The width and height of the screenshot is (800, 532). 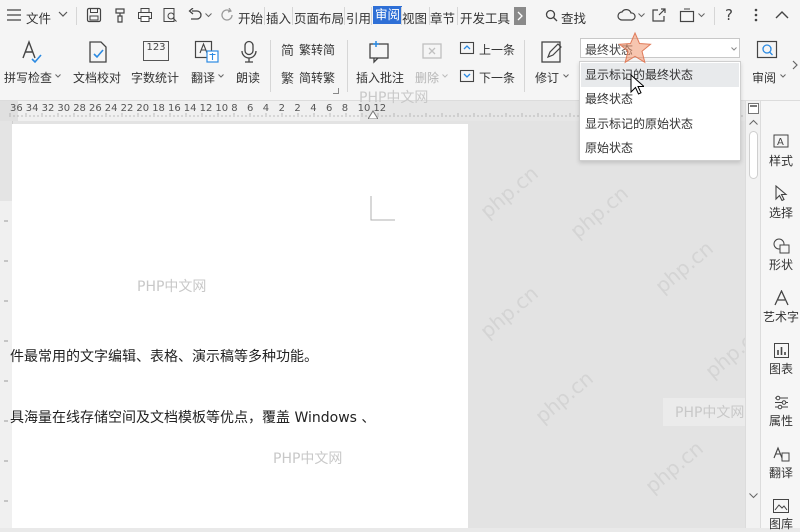 I want to click on print-icon, so click(x=145, y=15).